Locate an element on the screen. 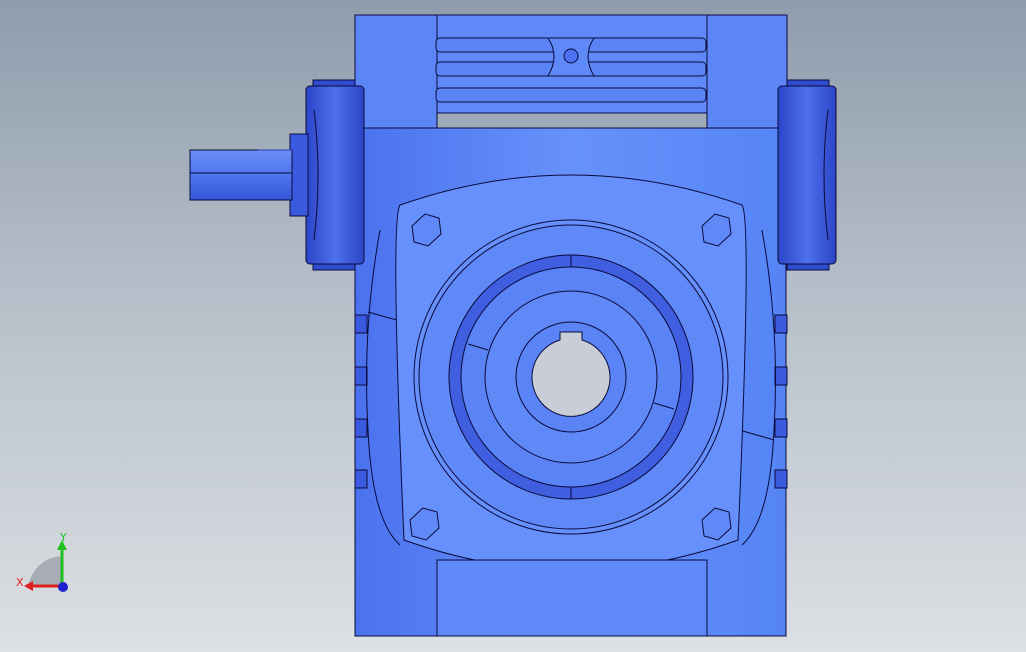 The height and width of the screenshot is (652, 1026). y-axis-label: Y is located at coordinates (63, 537).